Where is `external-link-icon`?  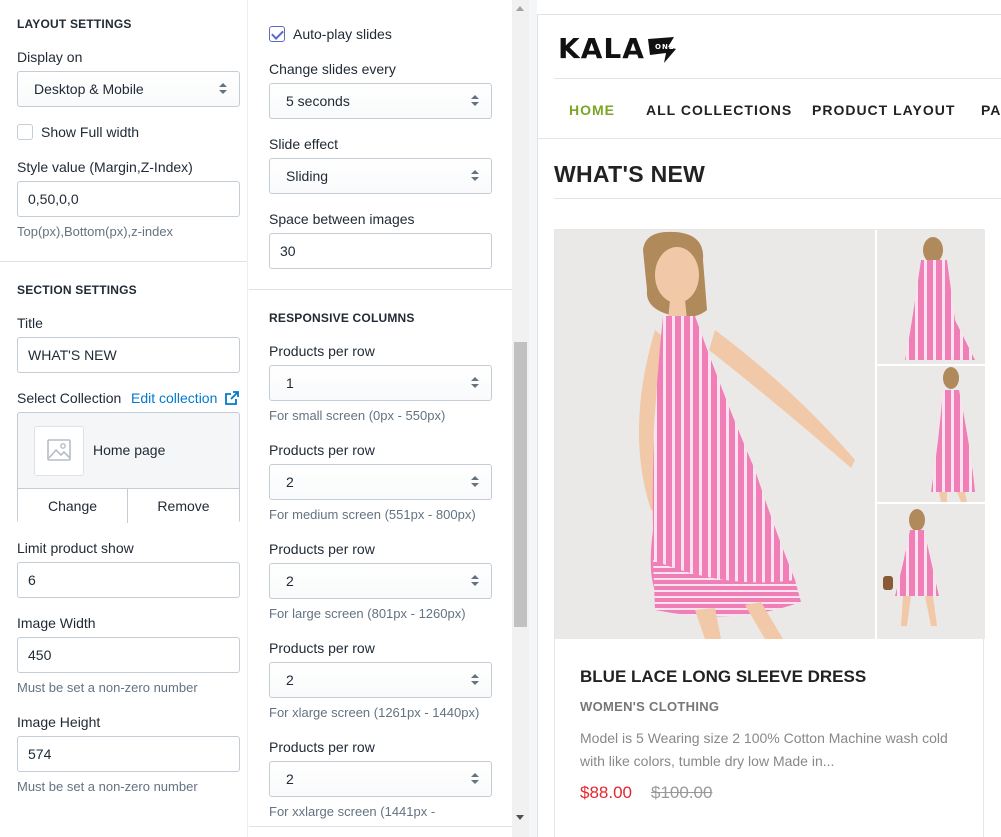 external-link-icon is located at coordinates (232, 398).